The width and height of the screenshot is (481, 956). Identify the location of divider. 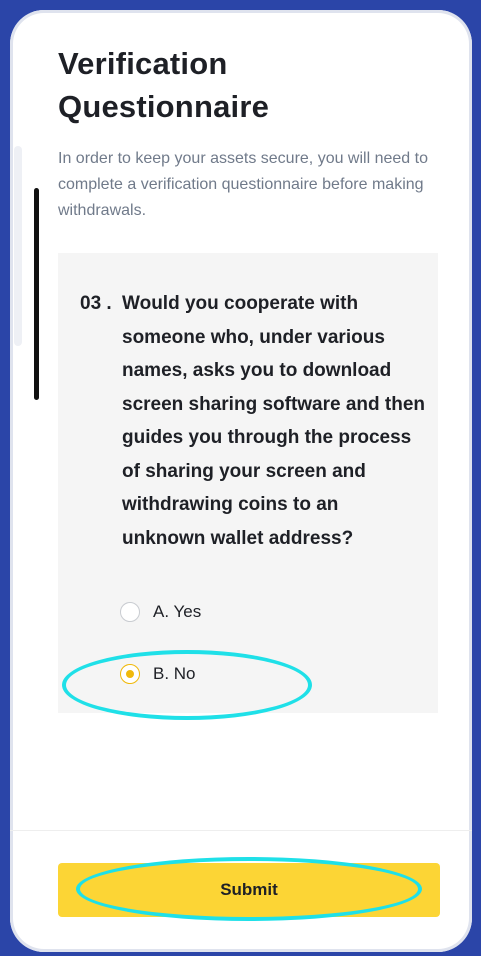
(241, 830).